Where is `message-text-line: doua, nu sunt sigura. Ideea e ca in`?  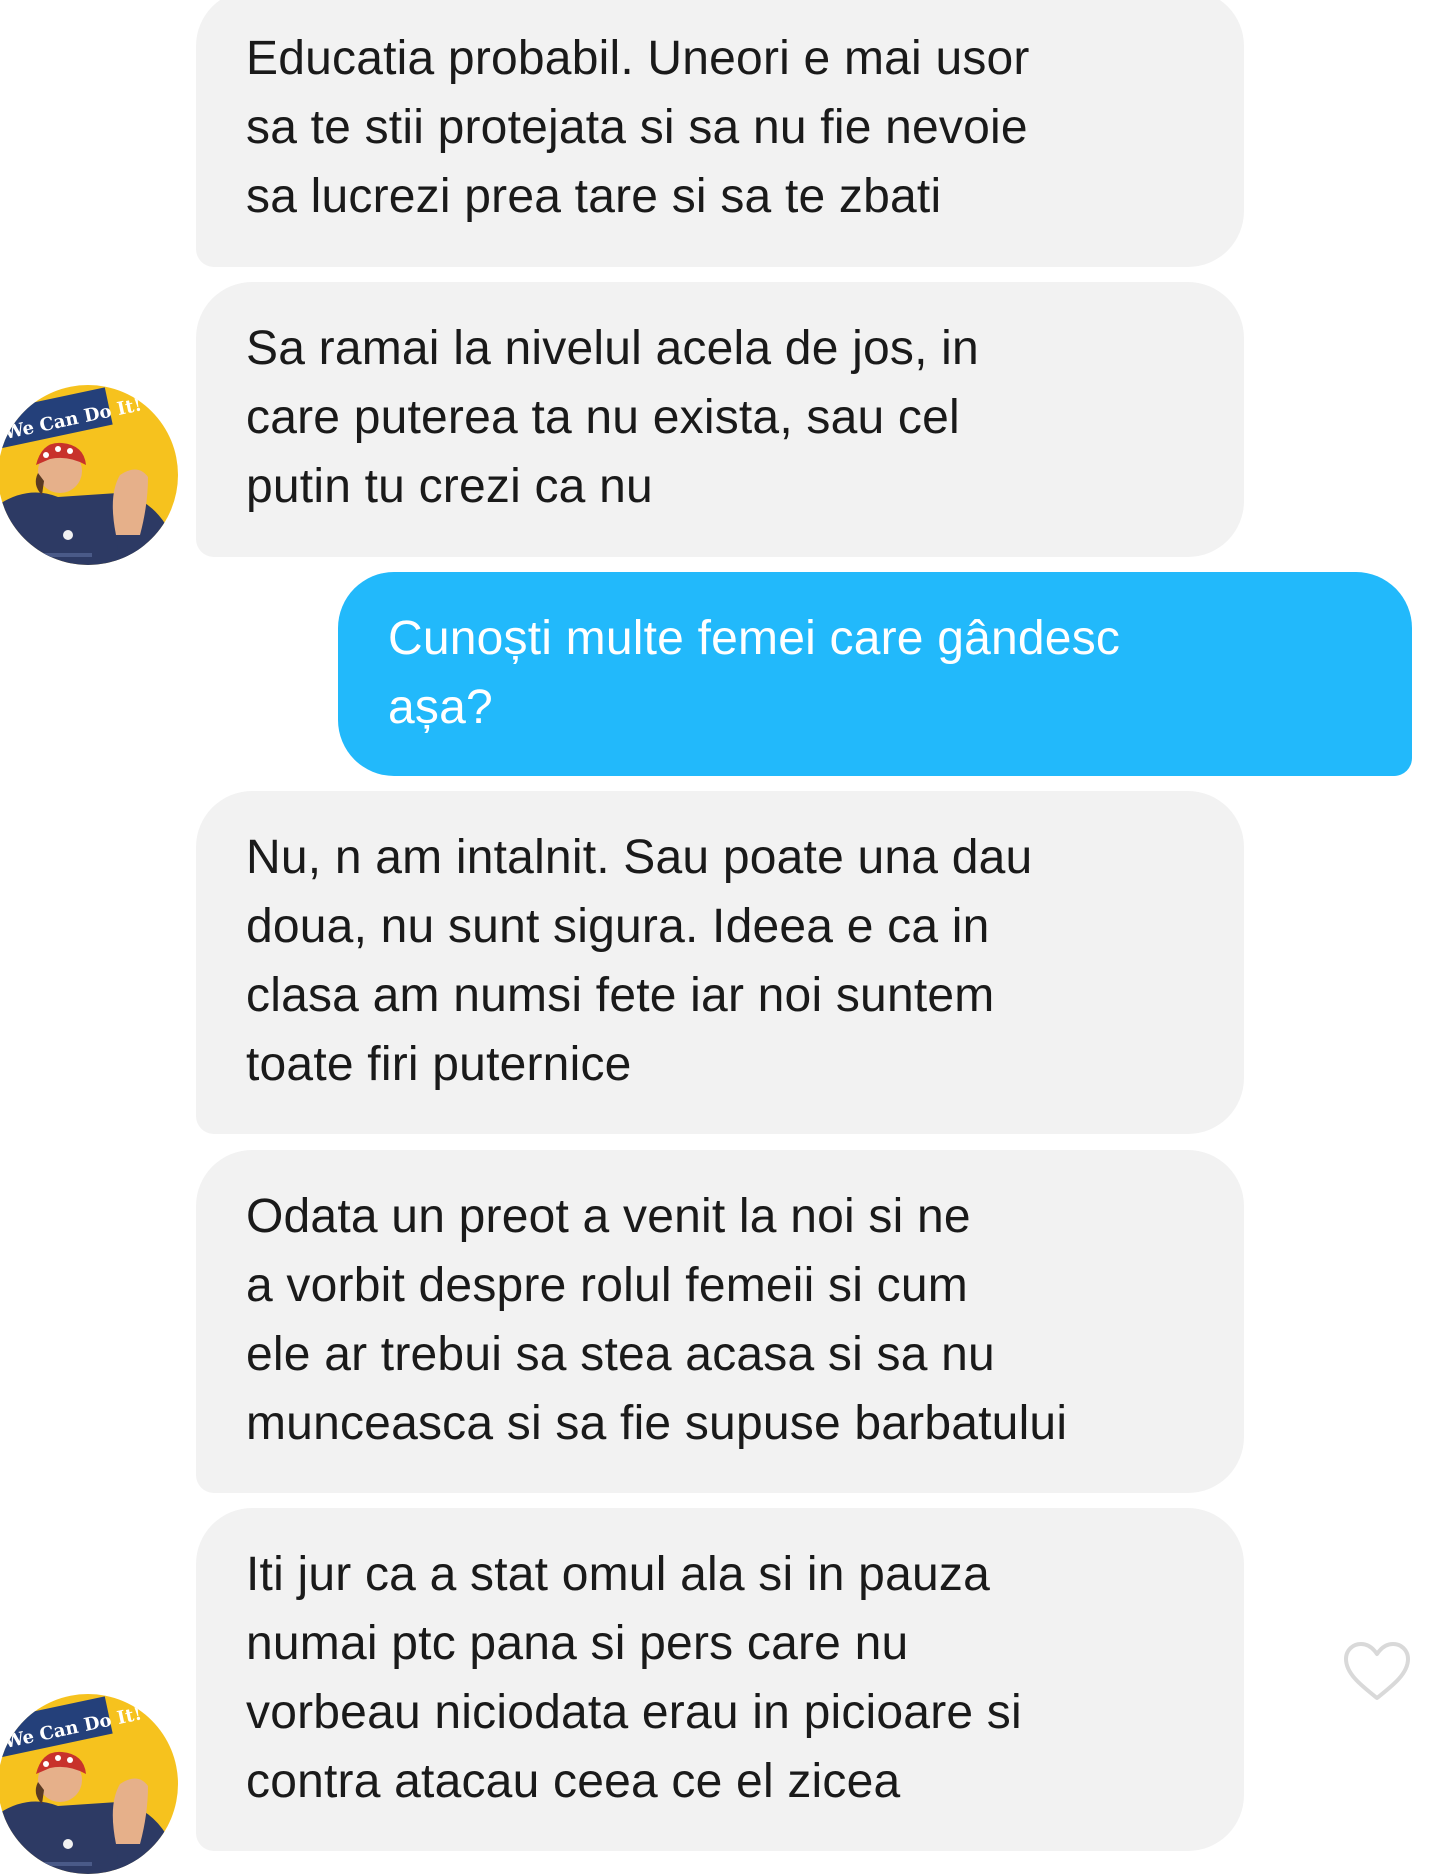
message-text-line: doua, nu sunt sigura. Ideea e ca in is located at coordinates (618, 926).